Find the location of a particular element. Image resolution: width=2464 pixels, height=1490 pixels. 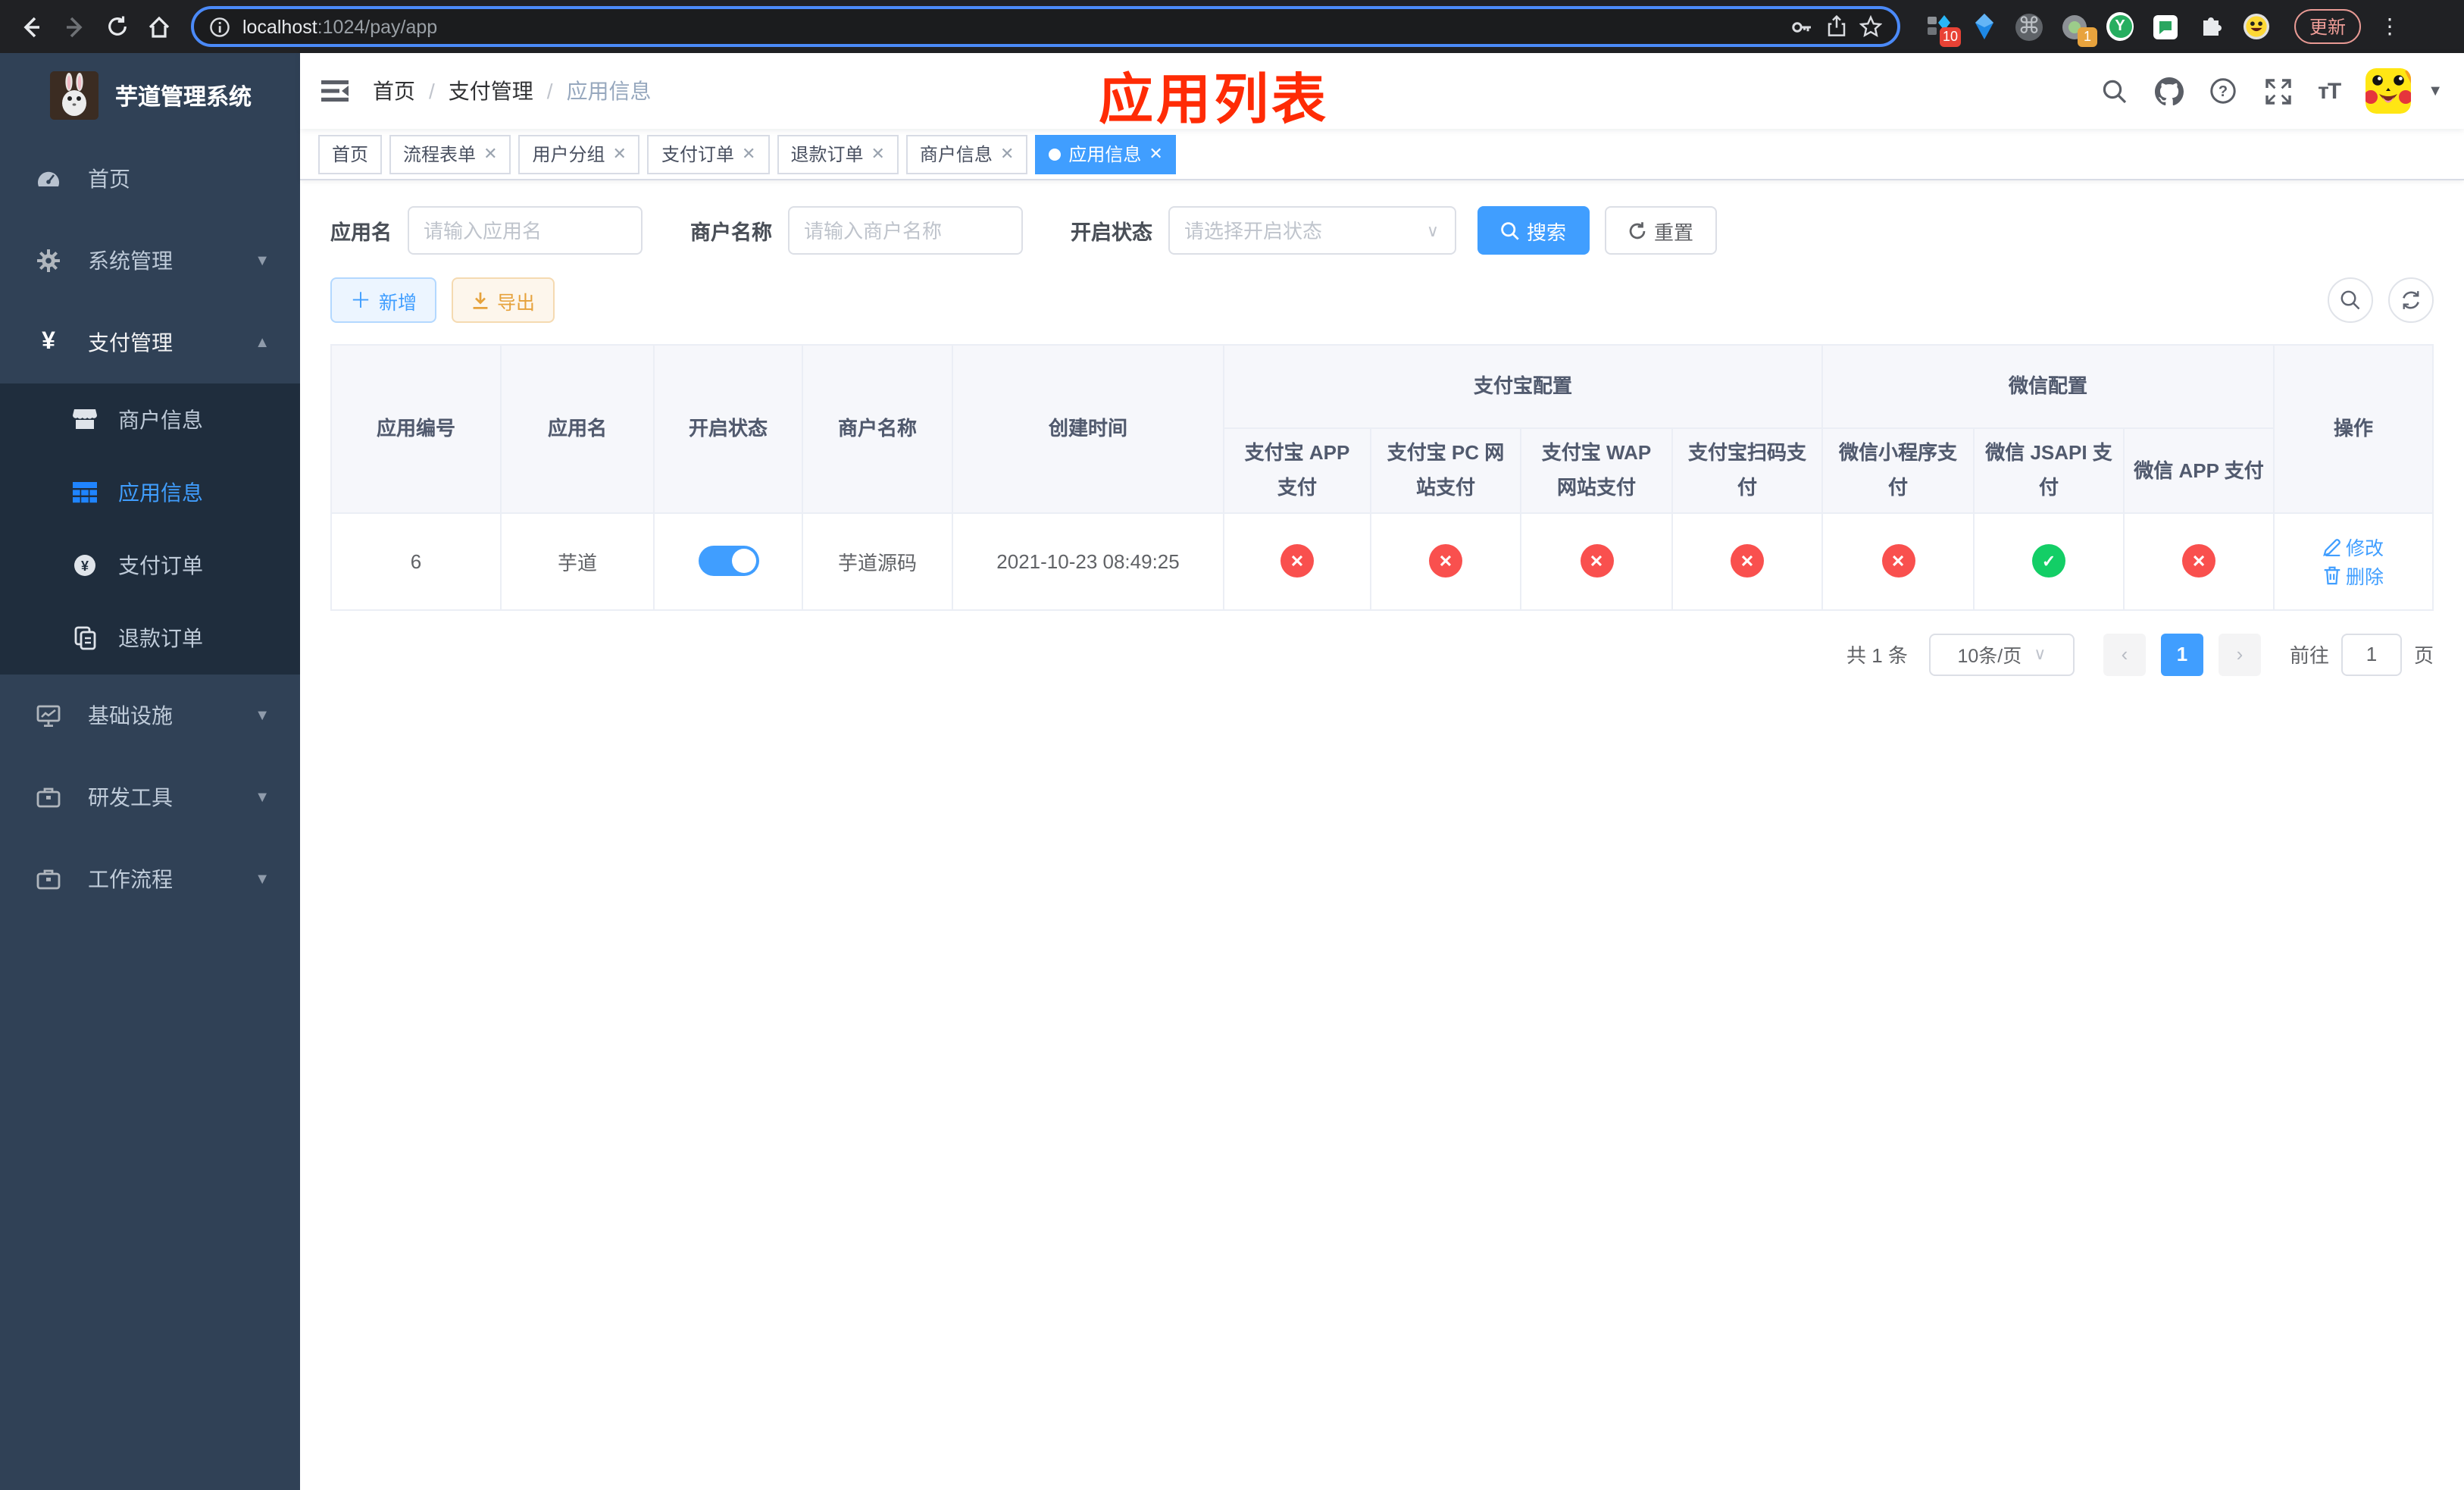

cell-alipay-wap: ✕ is located at coordinates (1596, 562).